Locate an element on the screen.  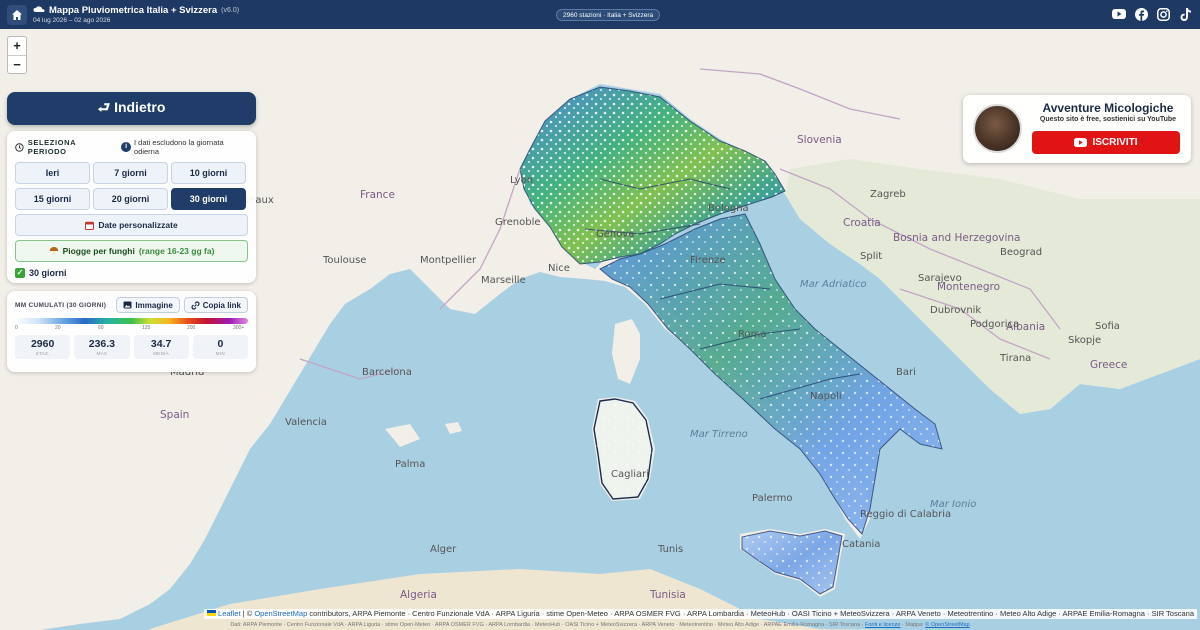
stat-key: MAX is located at coordinates (102, 353).